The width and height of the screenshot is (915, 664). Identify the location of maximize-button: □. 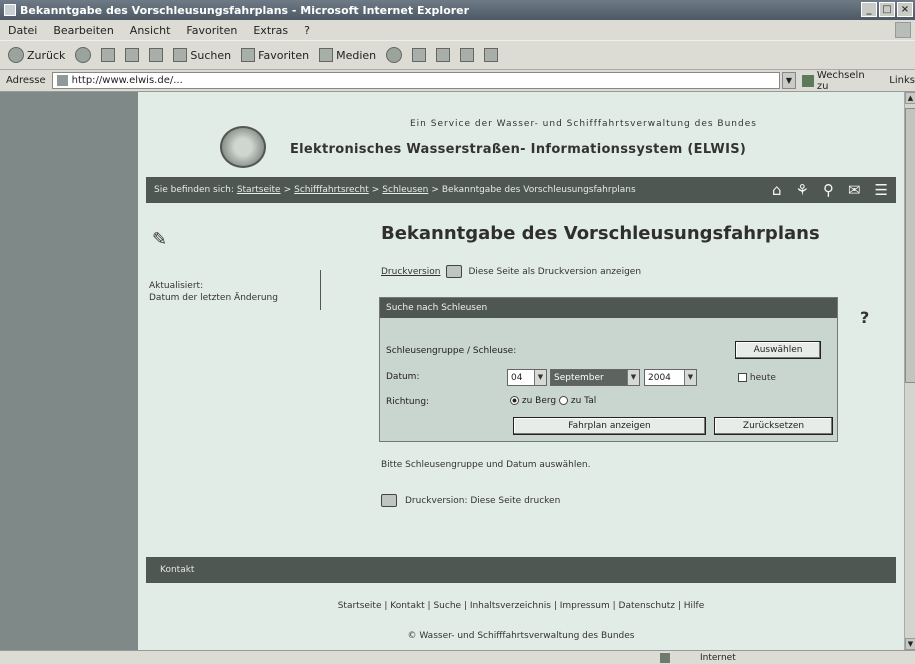
(887, 9).